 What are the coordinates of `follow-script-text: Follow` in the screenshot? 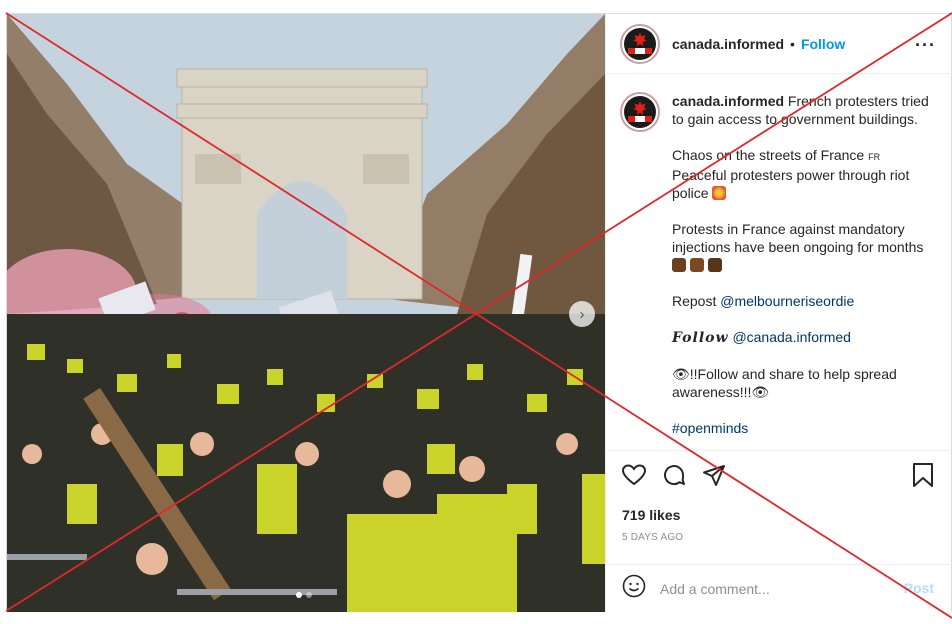 It's located at (700, 338).